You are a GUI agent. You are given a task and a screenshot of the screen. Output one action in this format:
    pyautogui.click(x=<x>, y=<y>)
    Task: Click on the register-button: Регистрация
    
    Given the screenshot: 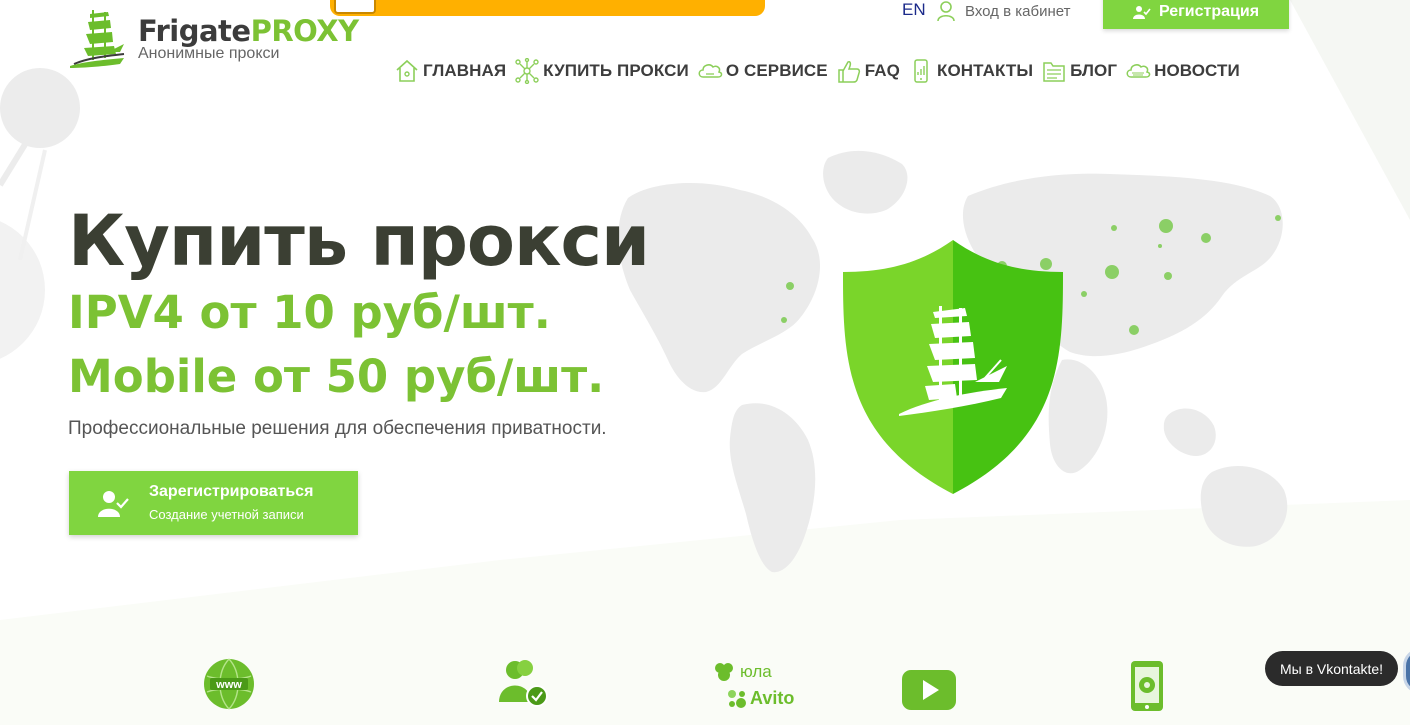 What is the action you would take?
    pyautogui.click(x=1196, y=14)
    